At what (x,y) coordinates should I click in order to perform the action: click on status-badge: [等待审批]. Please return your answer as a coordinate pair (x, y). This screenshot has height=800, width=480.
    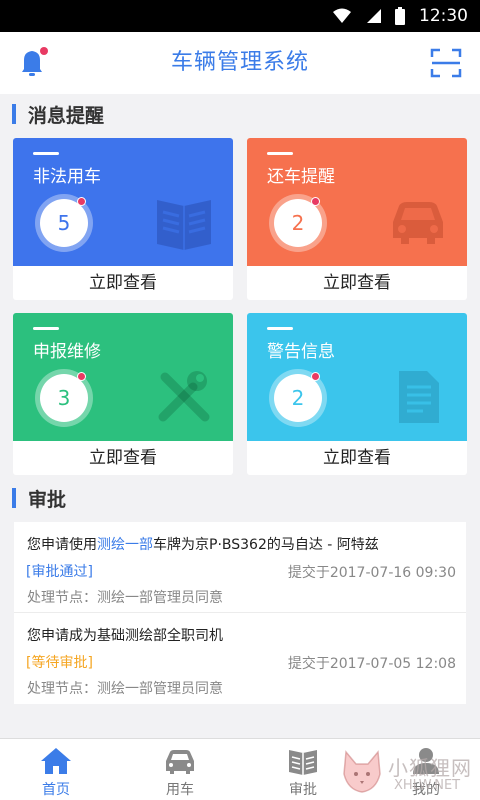
    Looking at the image, I should click on (59, 663).